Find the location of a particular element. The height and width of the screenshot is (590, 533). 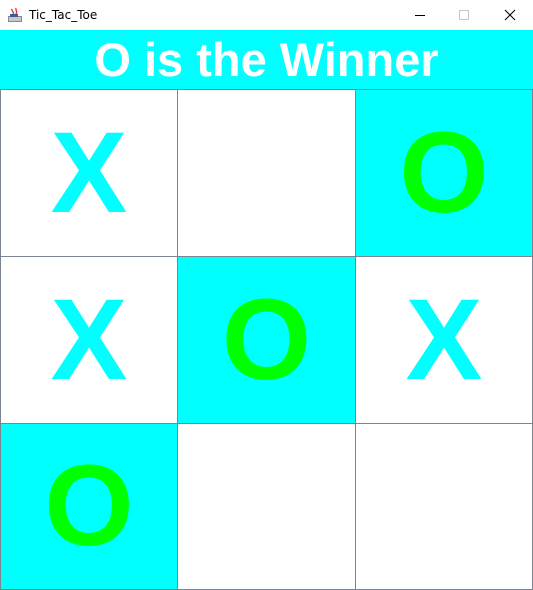

minimize-button is located at coordinates (420, 15).